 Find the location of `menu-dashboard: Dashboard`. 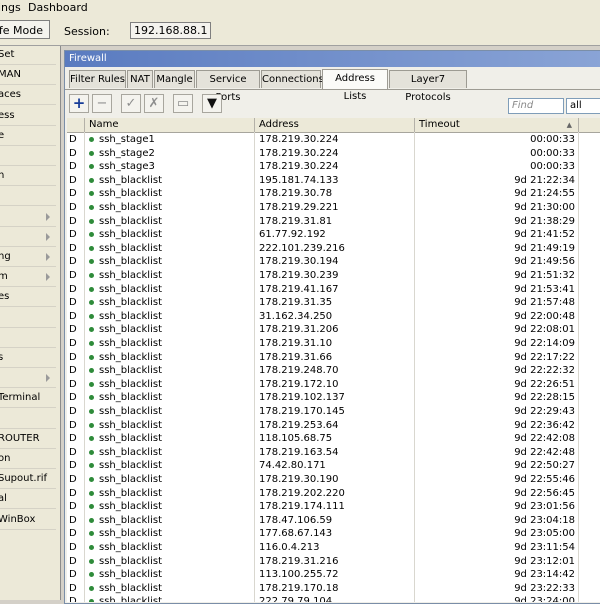

menu-dashboard: Dashboard is located at coordinates (58, 7).